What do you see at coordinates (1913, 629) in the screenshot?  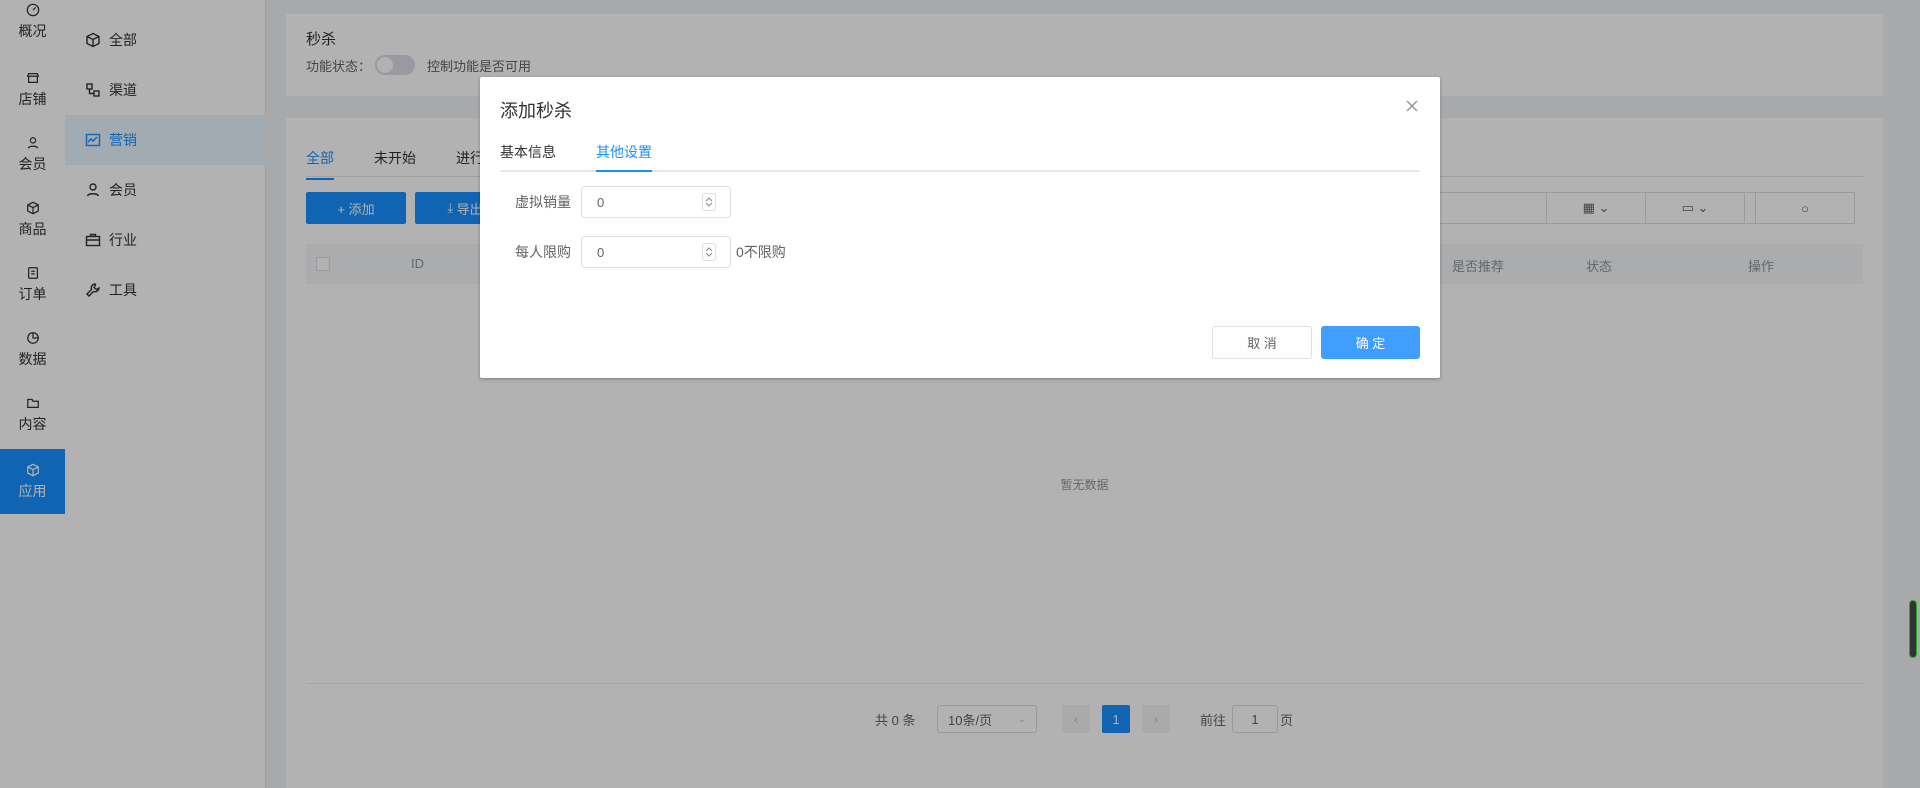 I see `scrollbar-thumb` at bounding box center [1913, 629].